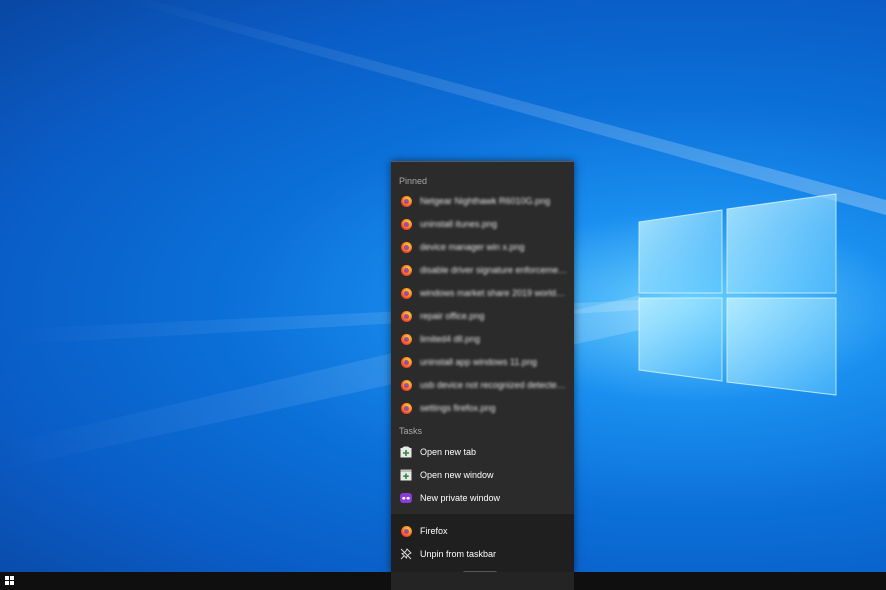  Describe the element at coordinates (482, 408) in the screenshot. I see `pinned-item: settings firefox.png` at that location.